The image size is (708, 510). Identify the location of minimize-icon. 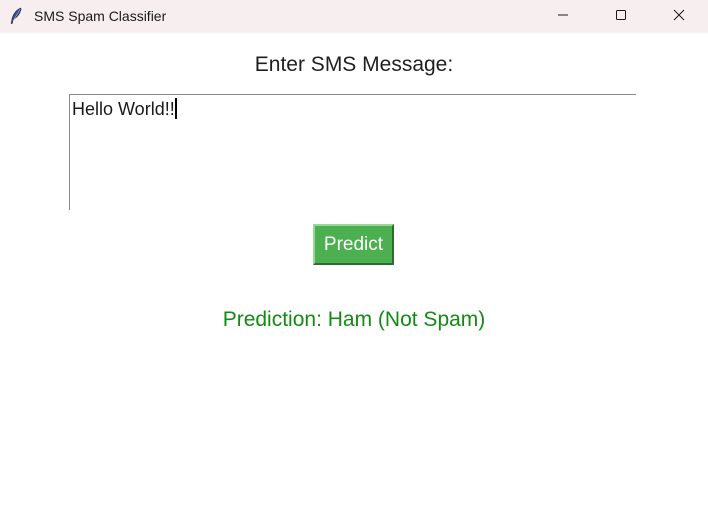
(563, 17).